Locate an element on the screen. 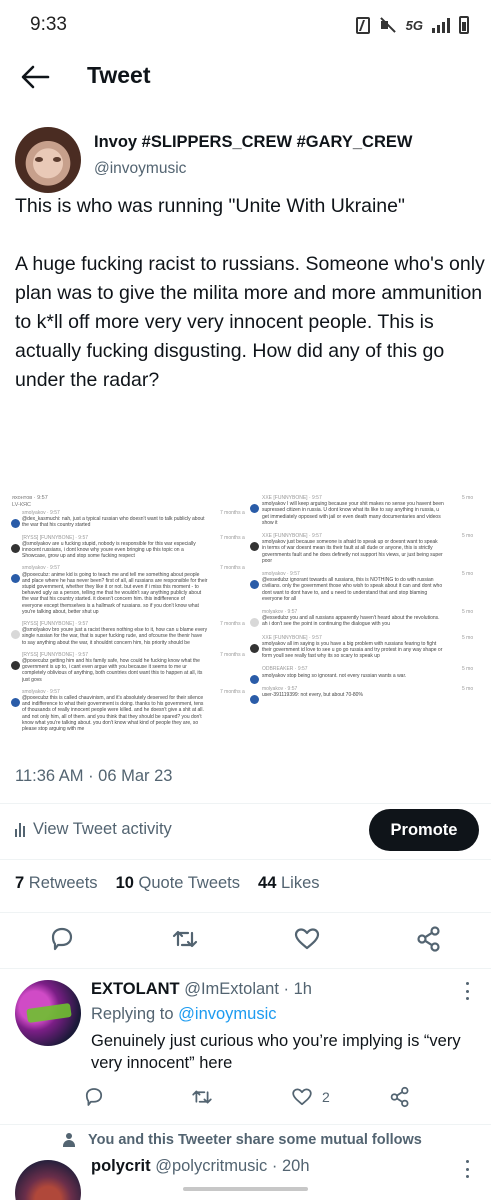 The width and height of the screenshot is (491, 1200). reply-author: EXTOLANT @ImExtolant · 1h is located at coordinates (201, 989).